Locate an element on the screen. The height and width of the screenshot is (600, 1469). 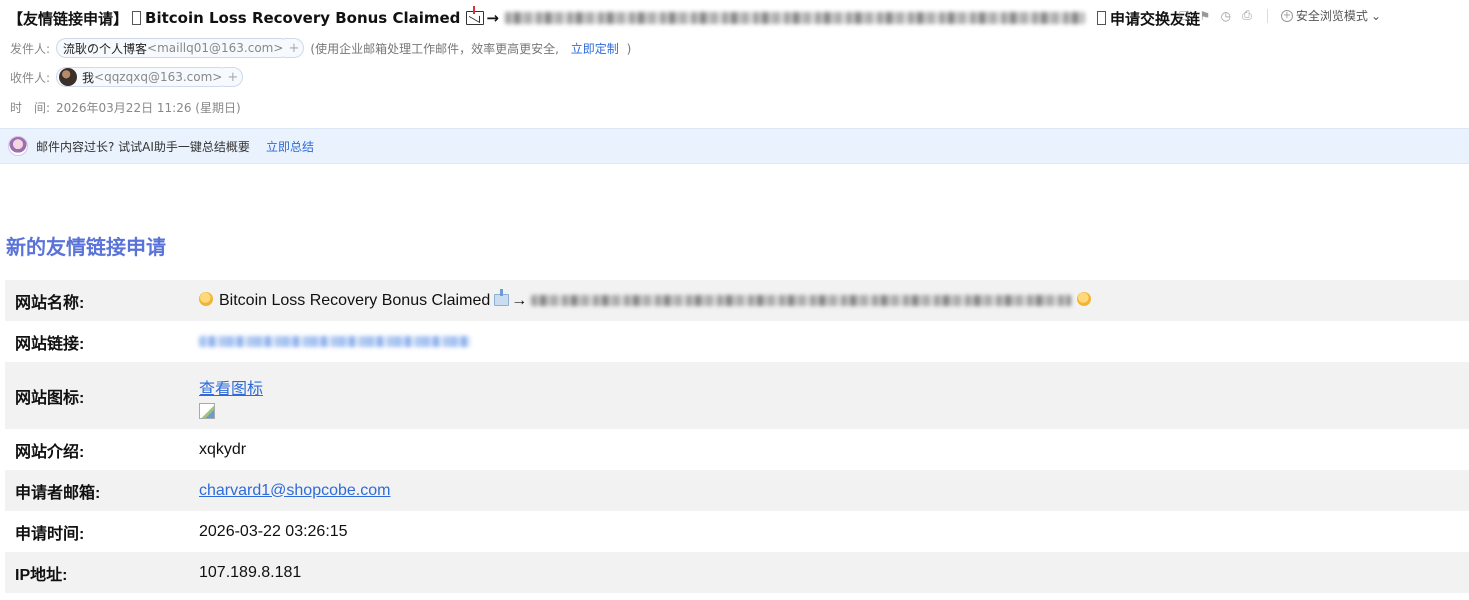
enterprise-hint: (使用企业邮箱处理工作邮件，效率更高更安全, 立即定制 ) is located at coordinates (470, 48).